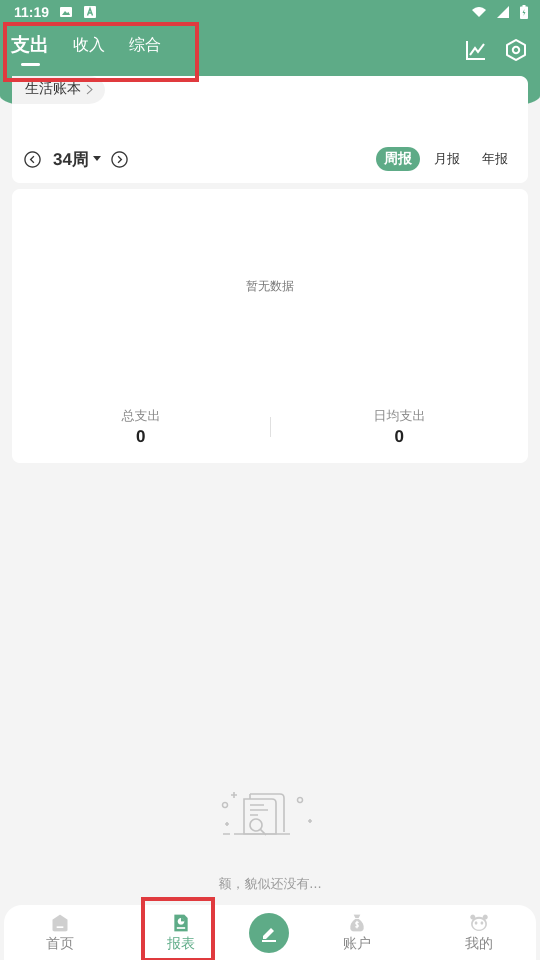  Describe the element at coordinates (60, 922) in the screenshot. I see `home-icon` at that location.